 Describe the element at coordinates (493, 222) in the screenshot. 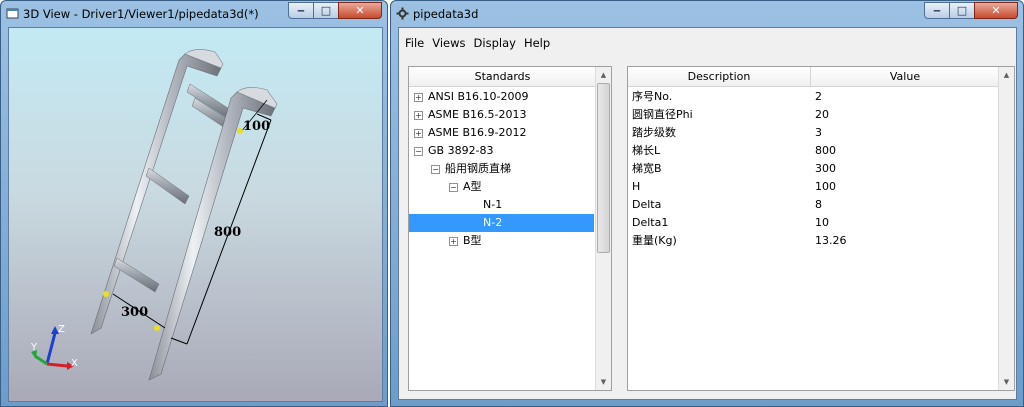

I see `tree-item-label: N-2` at that location.